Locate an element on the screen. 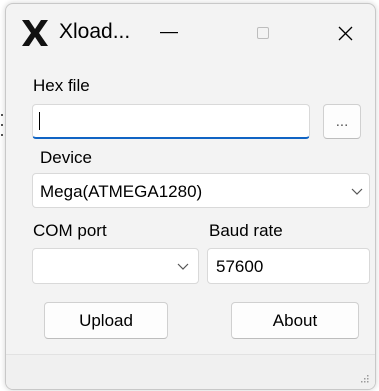 The width and height of the screenshot is (379, 391). hex-file-input is located at coordinates (171, 121).